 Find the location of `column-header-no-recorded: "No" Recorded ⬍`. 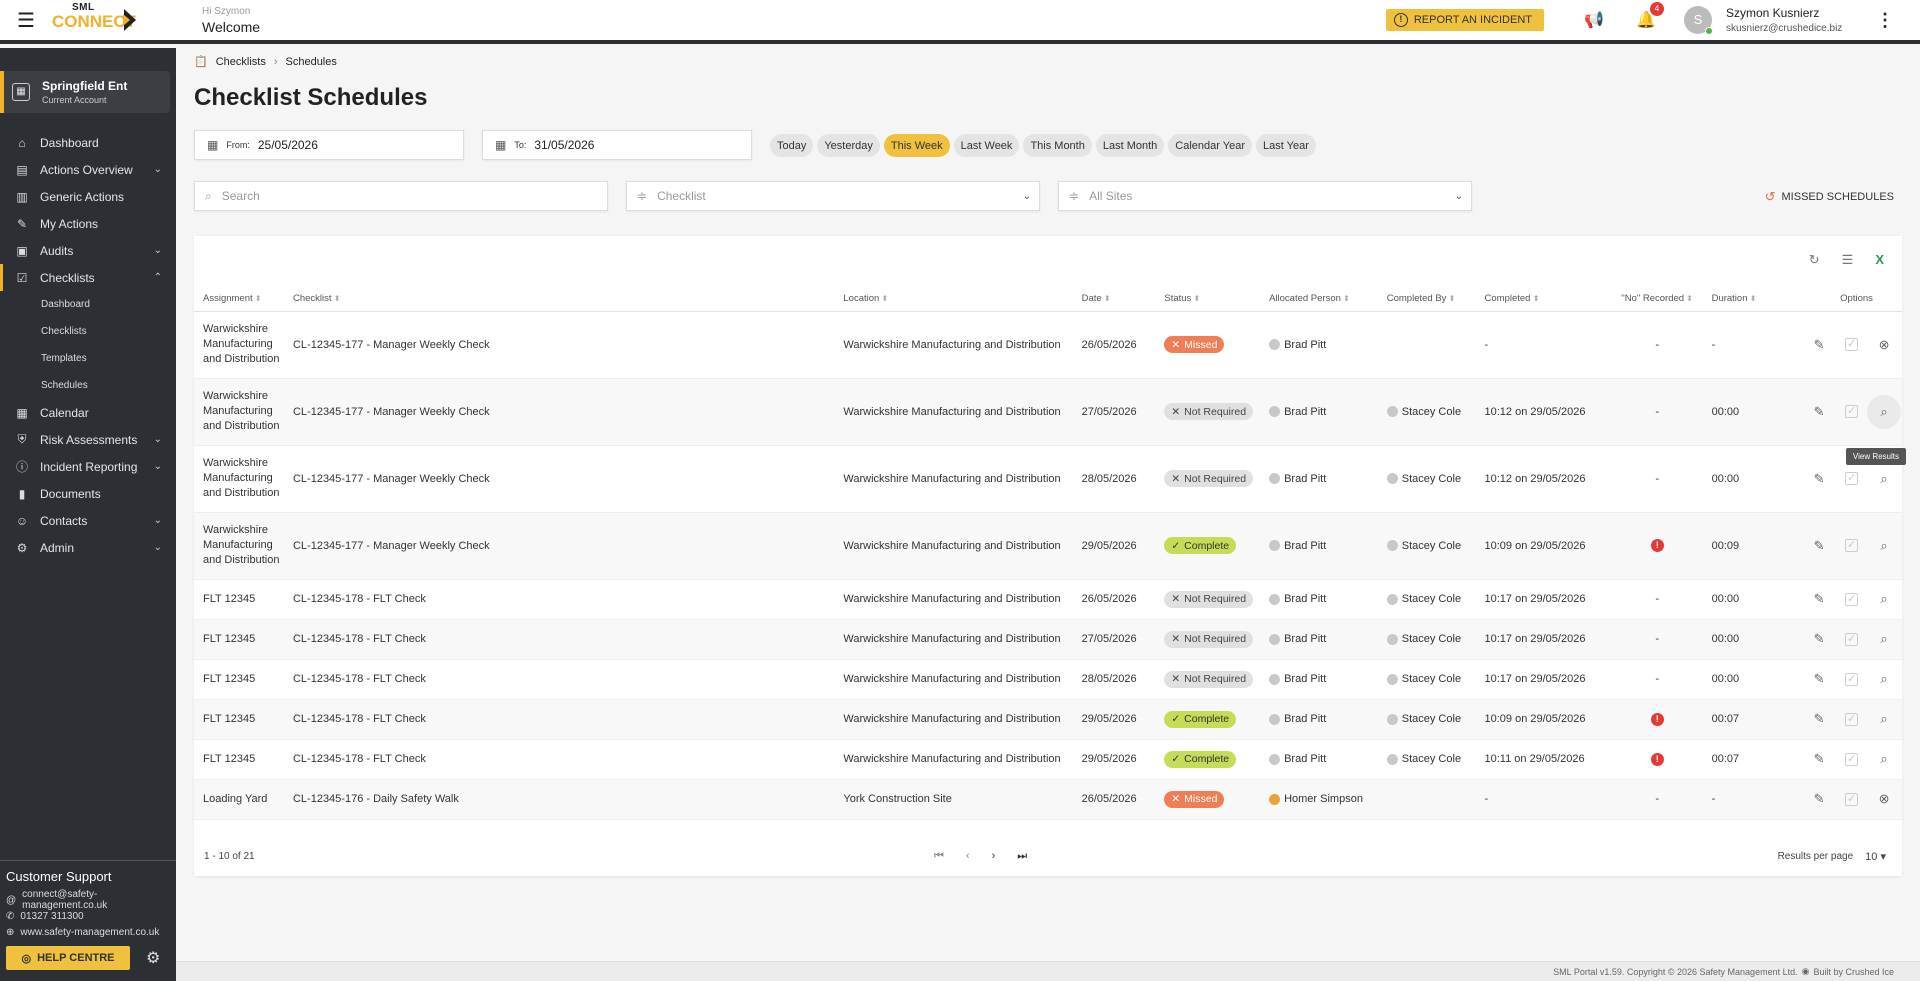

column-header-no-recorded: "No" Recorded ⬍ is located at coordinates (1652, 299).